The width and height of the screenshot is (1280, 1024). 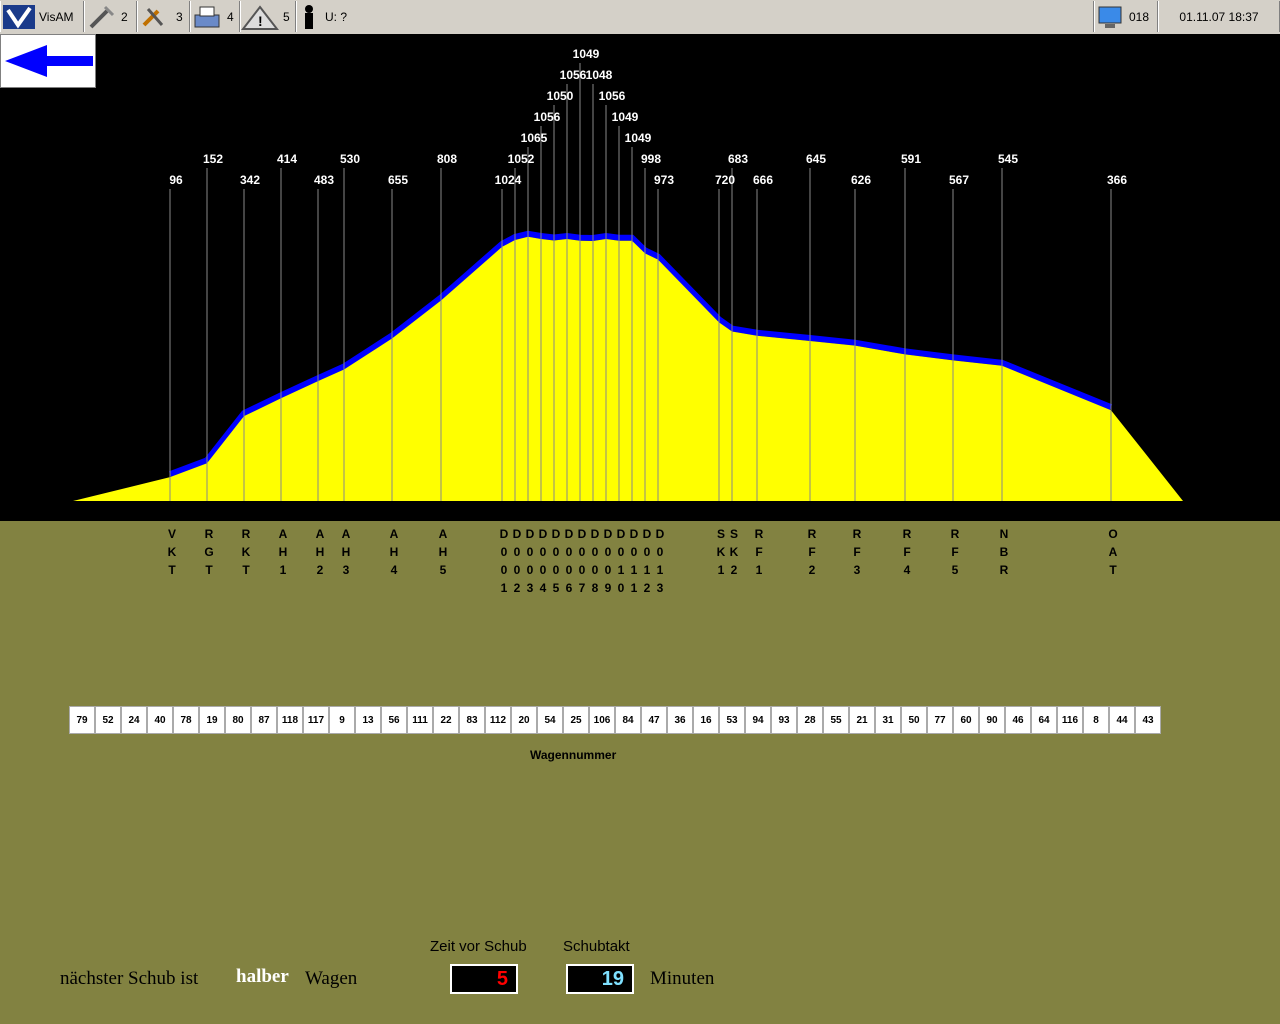 I want to click on tools-button: 2, so click(x=110, y=16).